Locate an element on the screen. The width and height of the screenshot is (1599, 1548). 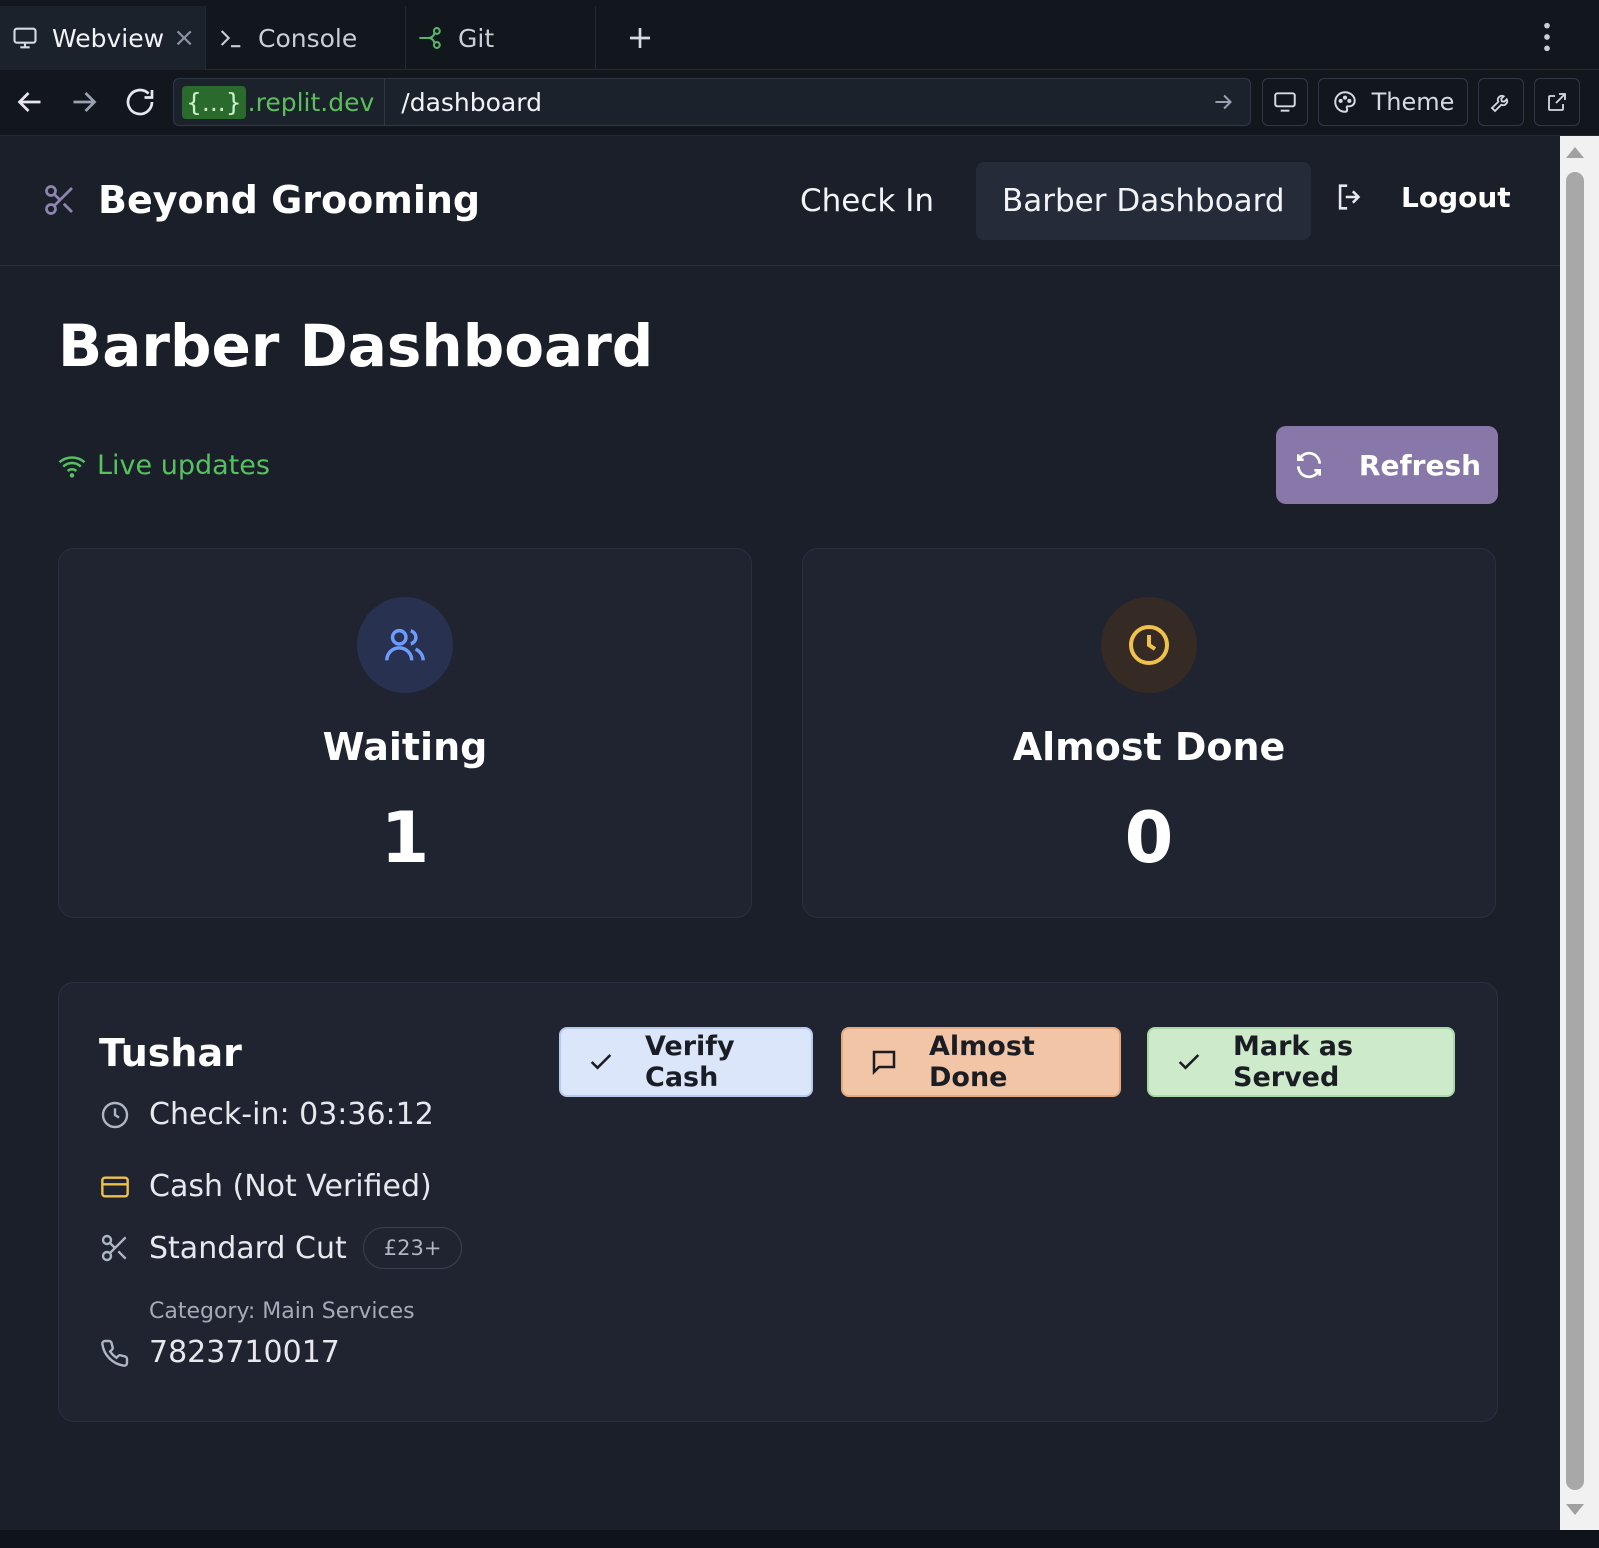
phone-row: 7823710017 is located at coordinates (219, 1352).